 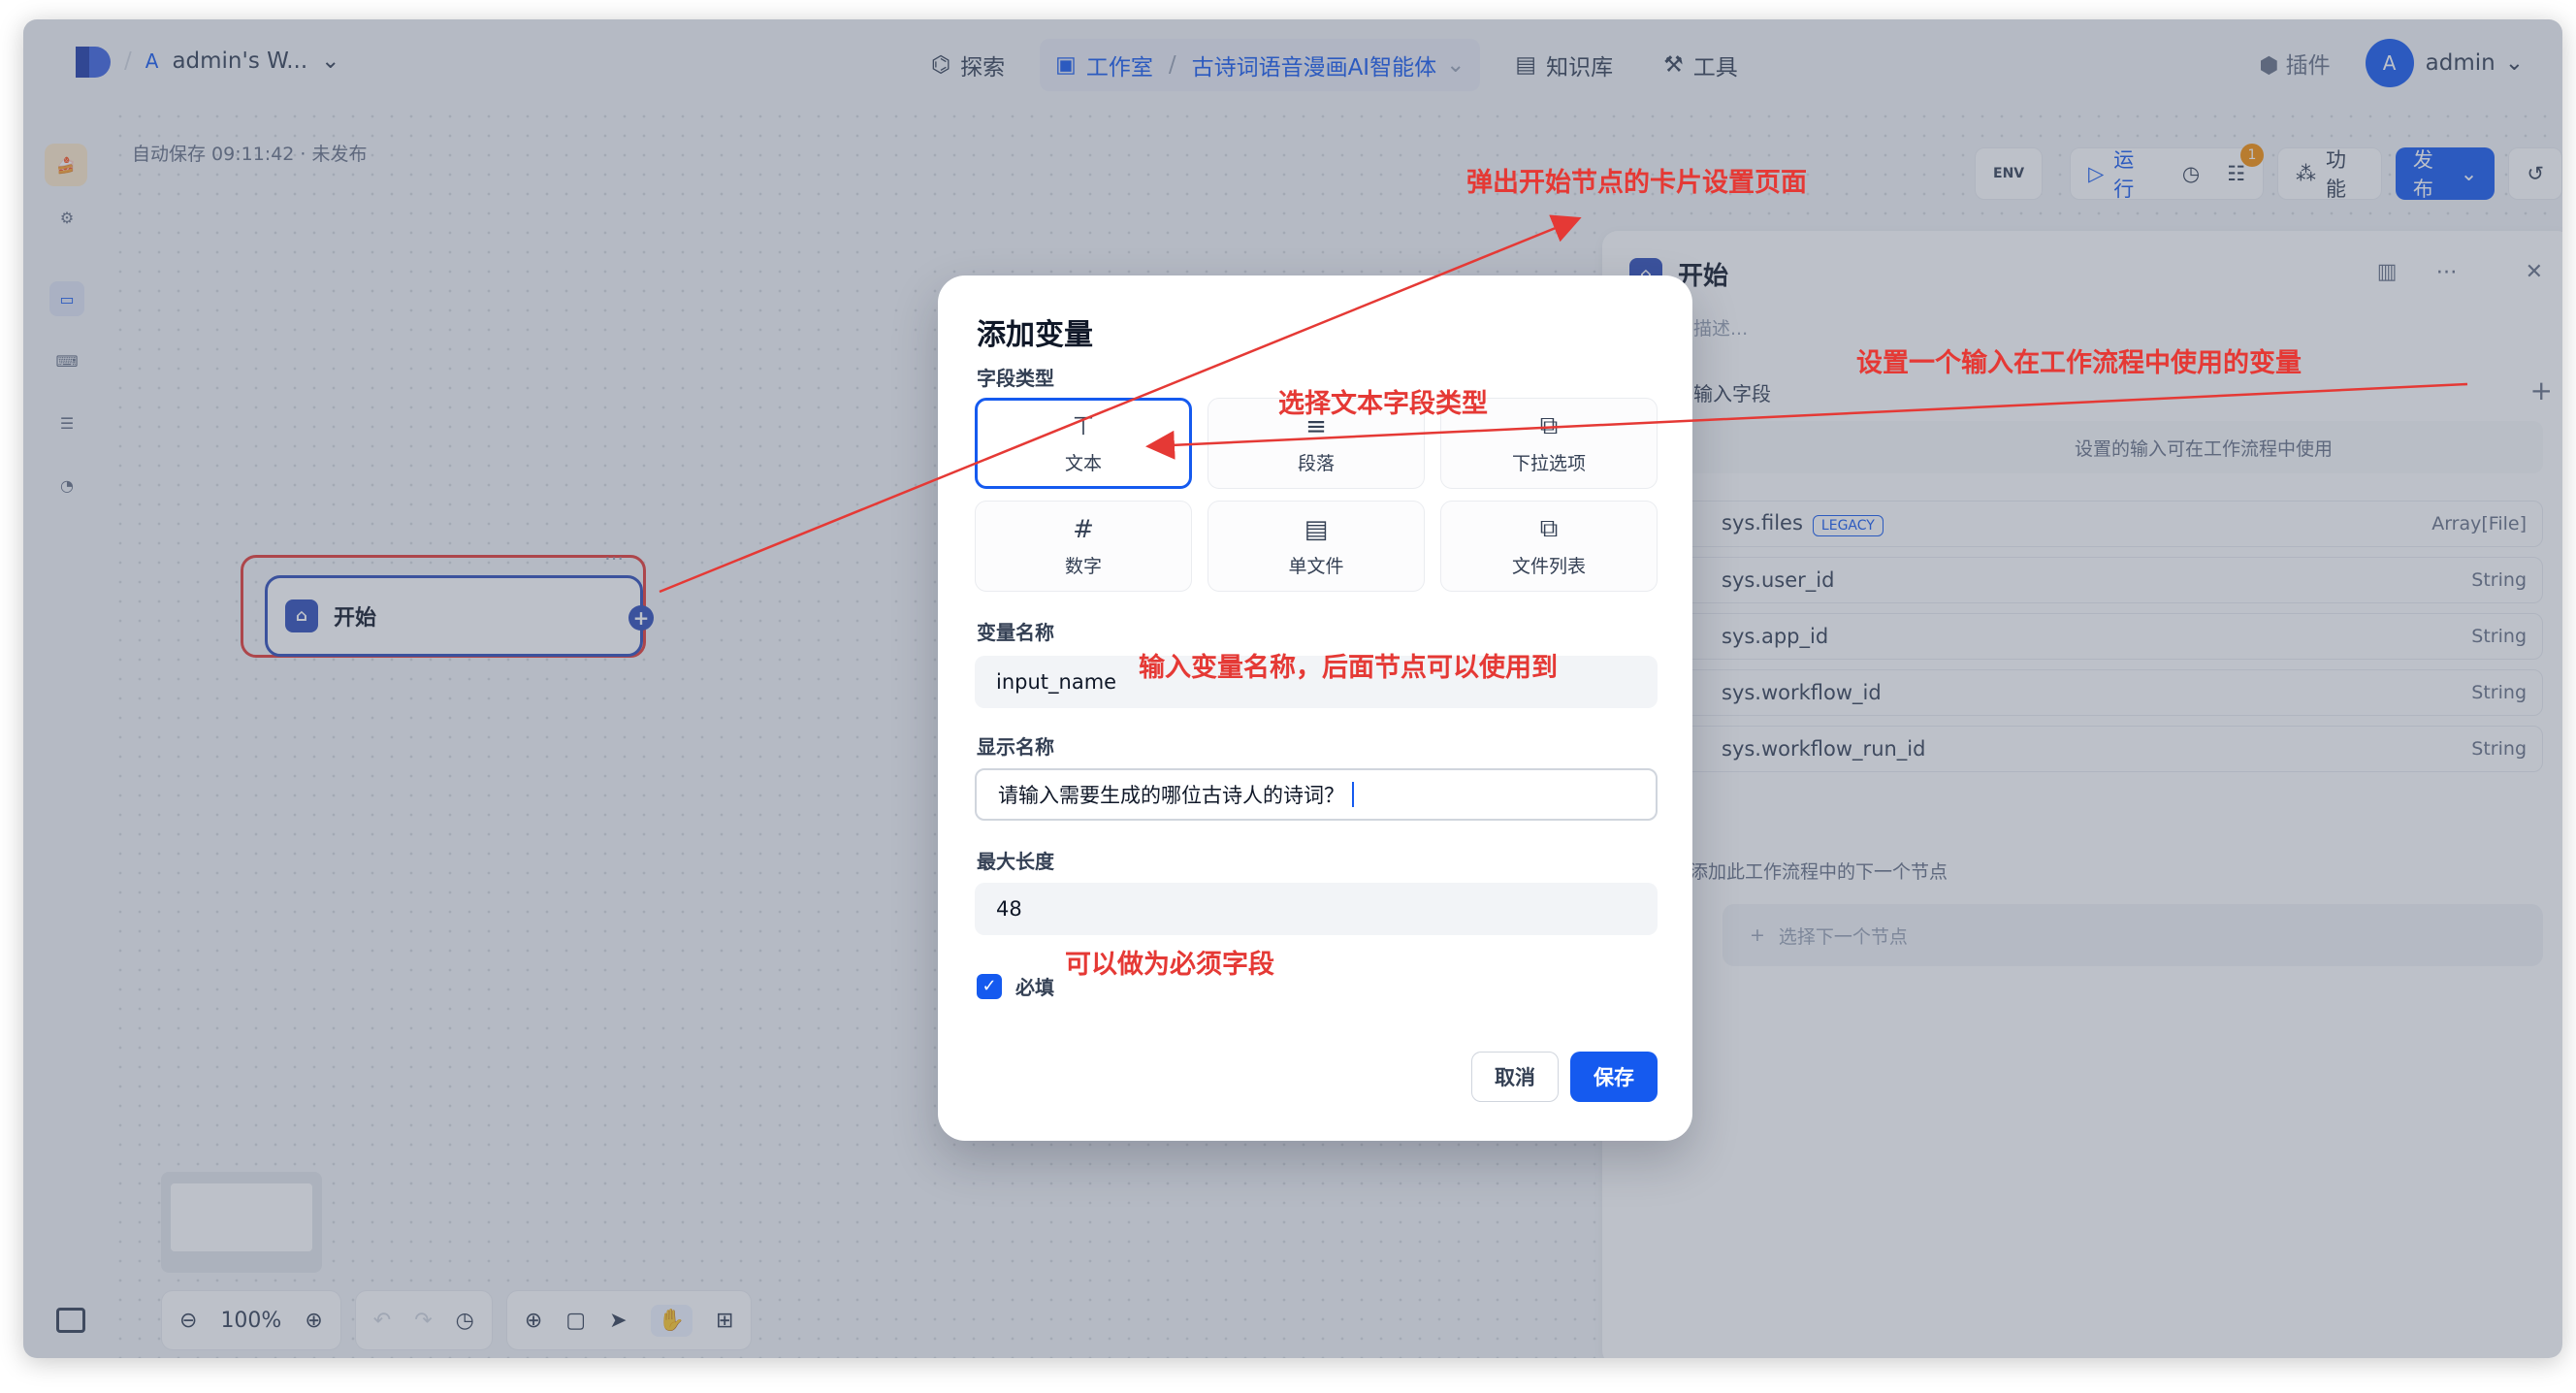 I want to click on annotation-text-type: 选择文本字段类型, so click(x=1383, y=404).